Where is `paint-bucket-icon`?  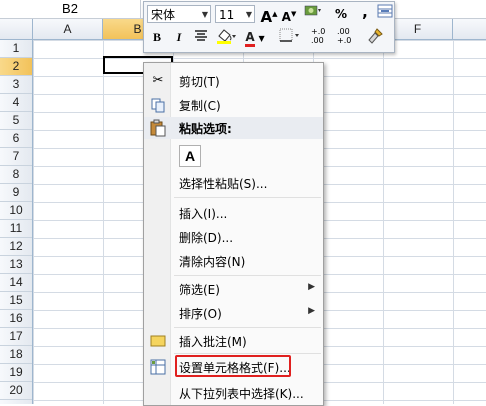 paint-bucket-icon is located at coordinates (226, 36).